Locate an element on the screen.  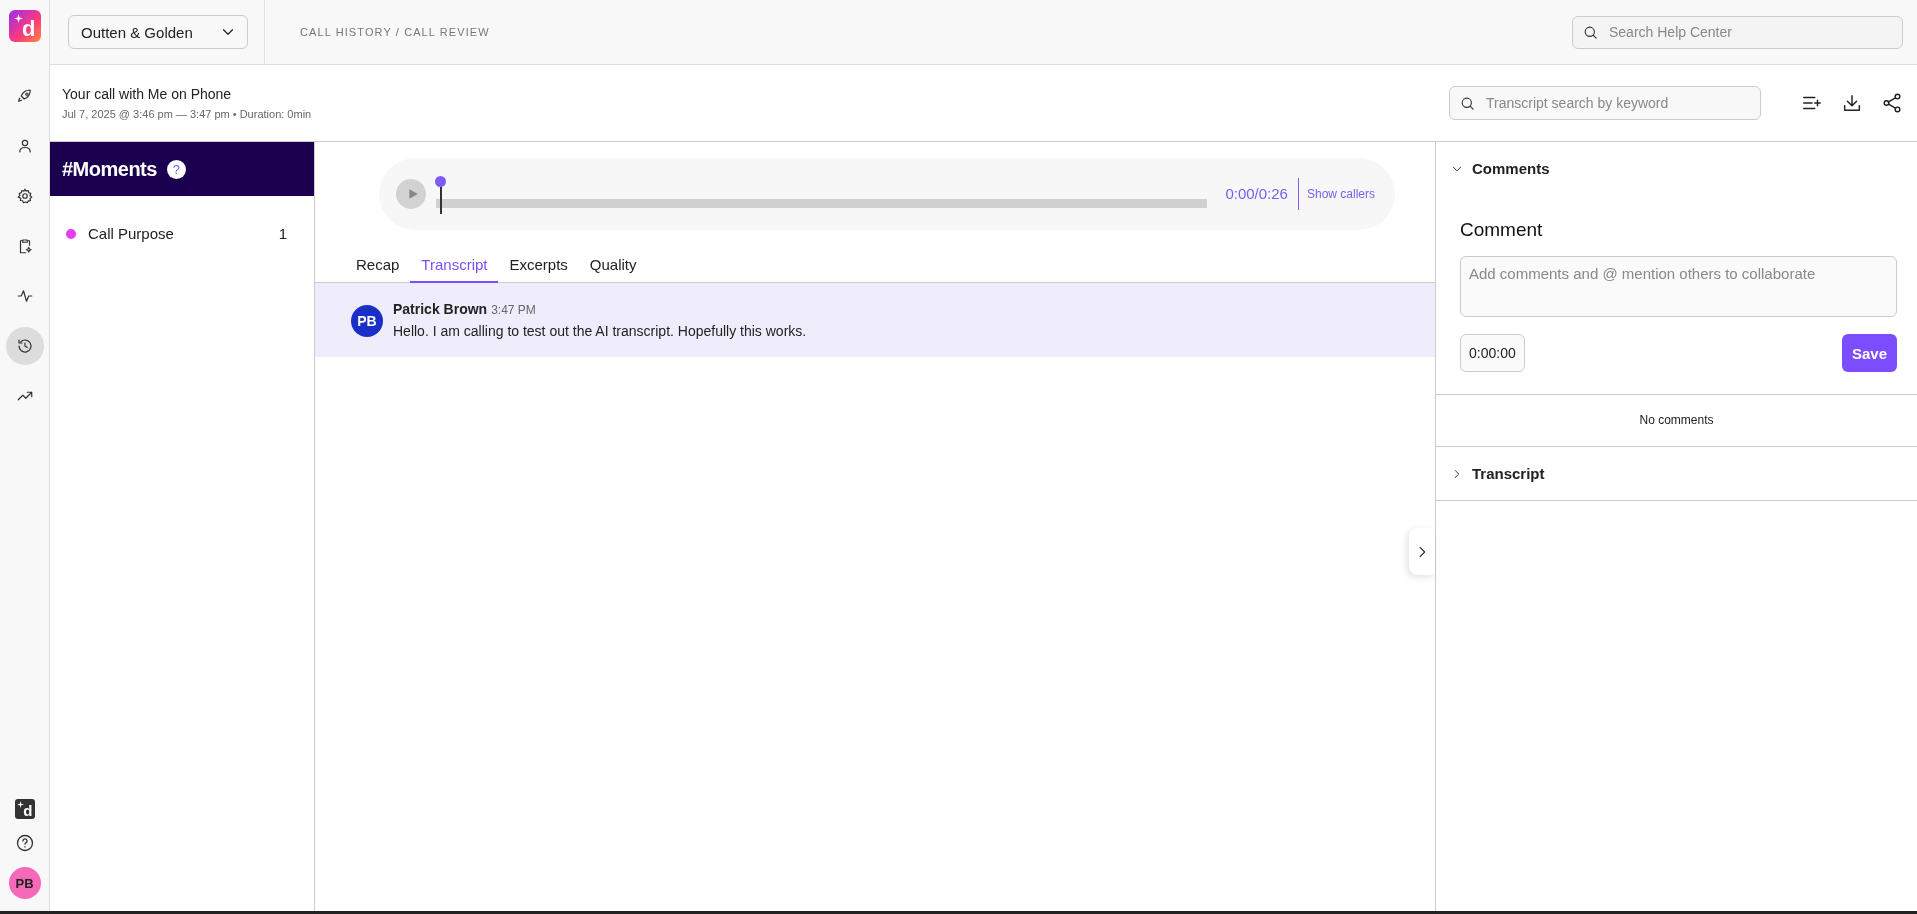
workspace-dropdown: Outten & Golden is located at coordinates (158, 32).